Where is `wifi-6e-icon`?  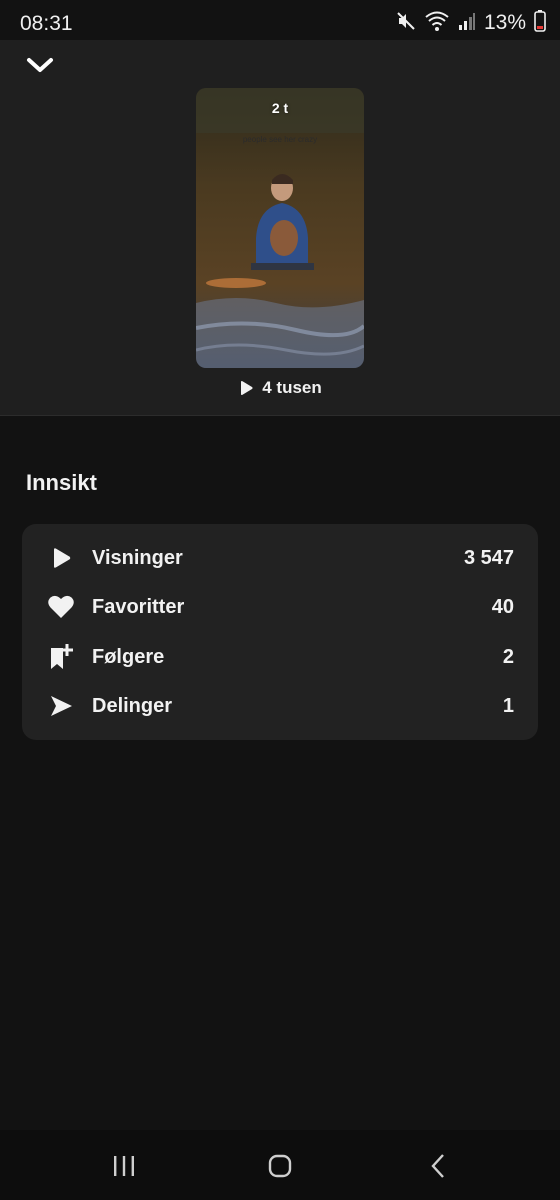 wifi-6e-icon is located at coordinates (437, 23).